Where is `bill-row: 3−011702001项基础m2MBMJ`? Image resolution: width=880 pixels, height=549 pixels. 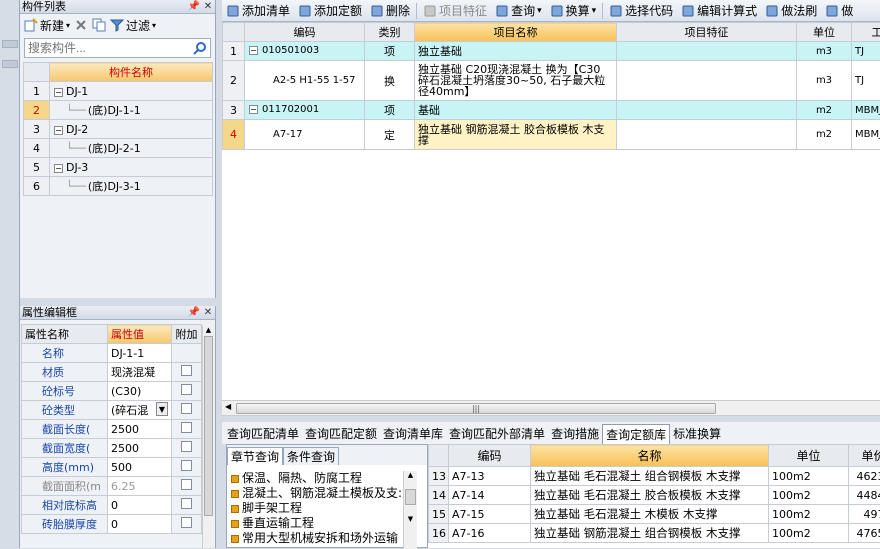
bill-row: 3−011702001项基础m2MBMJ is located at coordinates (551, 110).